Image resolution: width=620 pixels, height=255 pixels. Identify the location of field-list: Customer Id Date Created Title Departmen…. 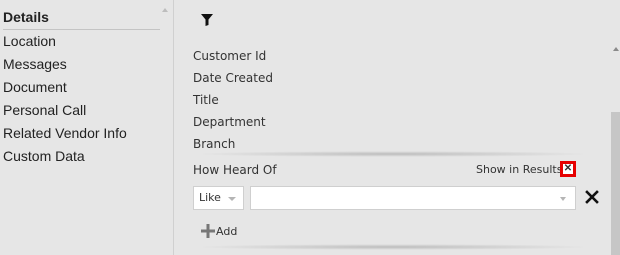
(233, 100).